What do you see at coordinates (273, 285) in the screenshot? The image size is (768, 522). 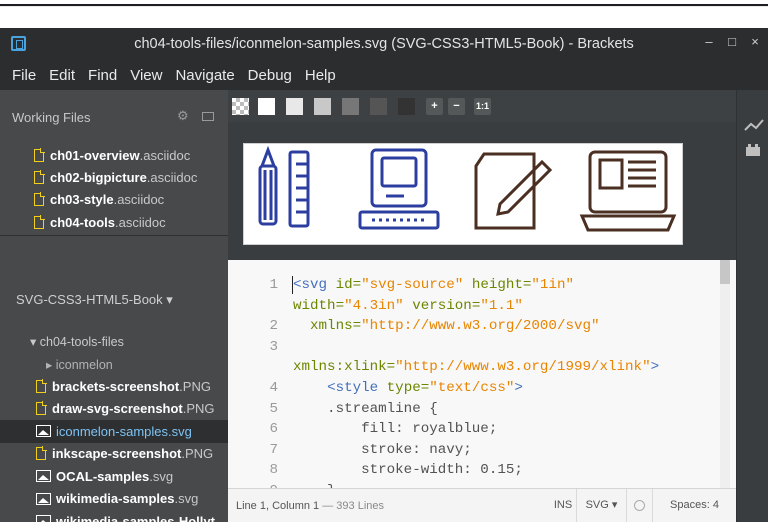 I see `line-number: 1` at bounding box center [273, 285].